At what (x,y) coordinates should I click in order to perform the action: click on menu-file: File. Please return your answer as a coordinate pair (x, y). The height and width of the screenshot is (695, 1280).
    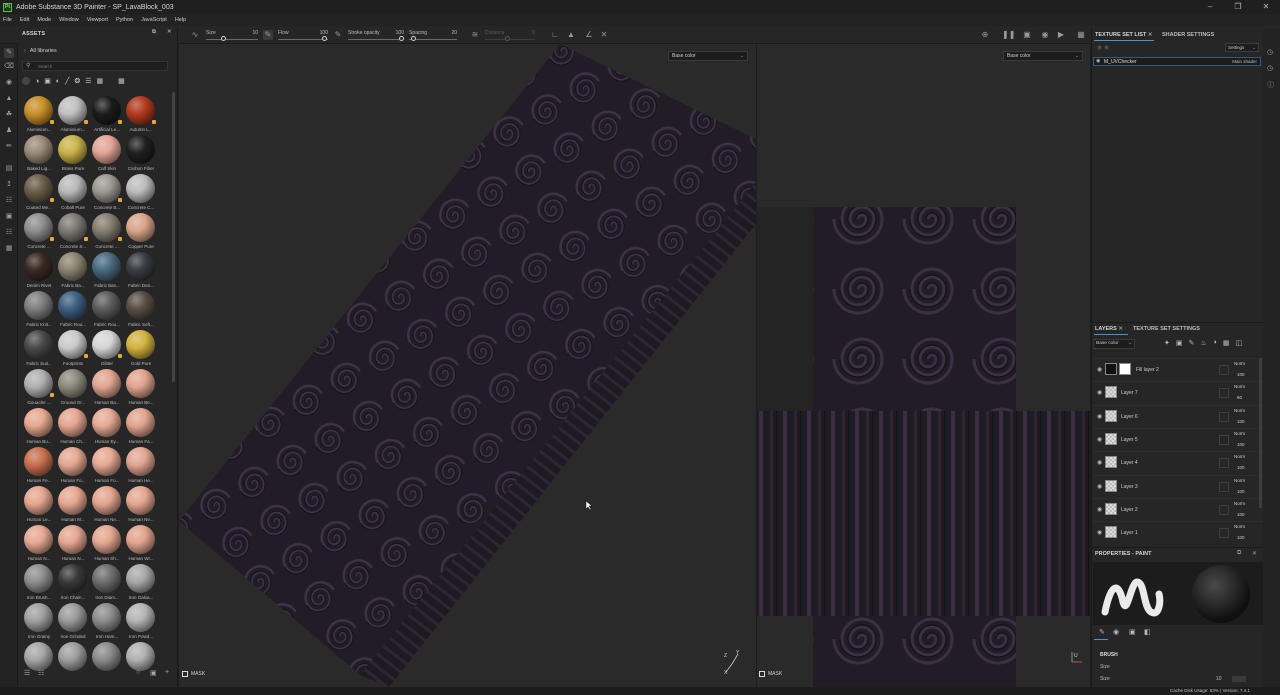
    Looking at the image, I should click on (7, 20).